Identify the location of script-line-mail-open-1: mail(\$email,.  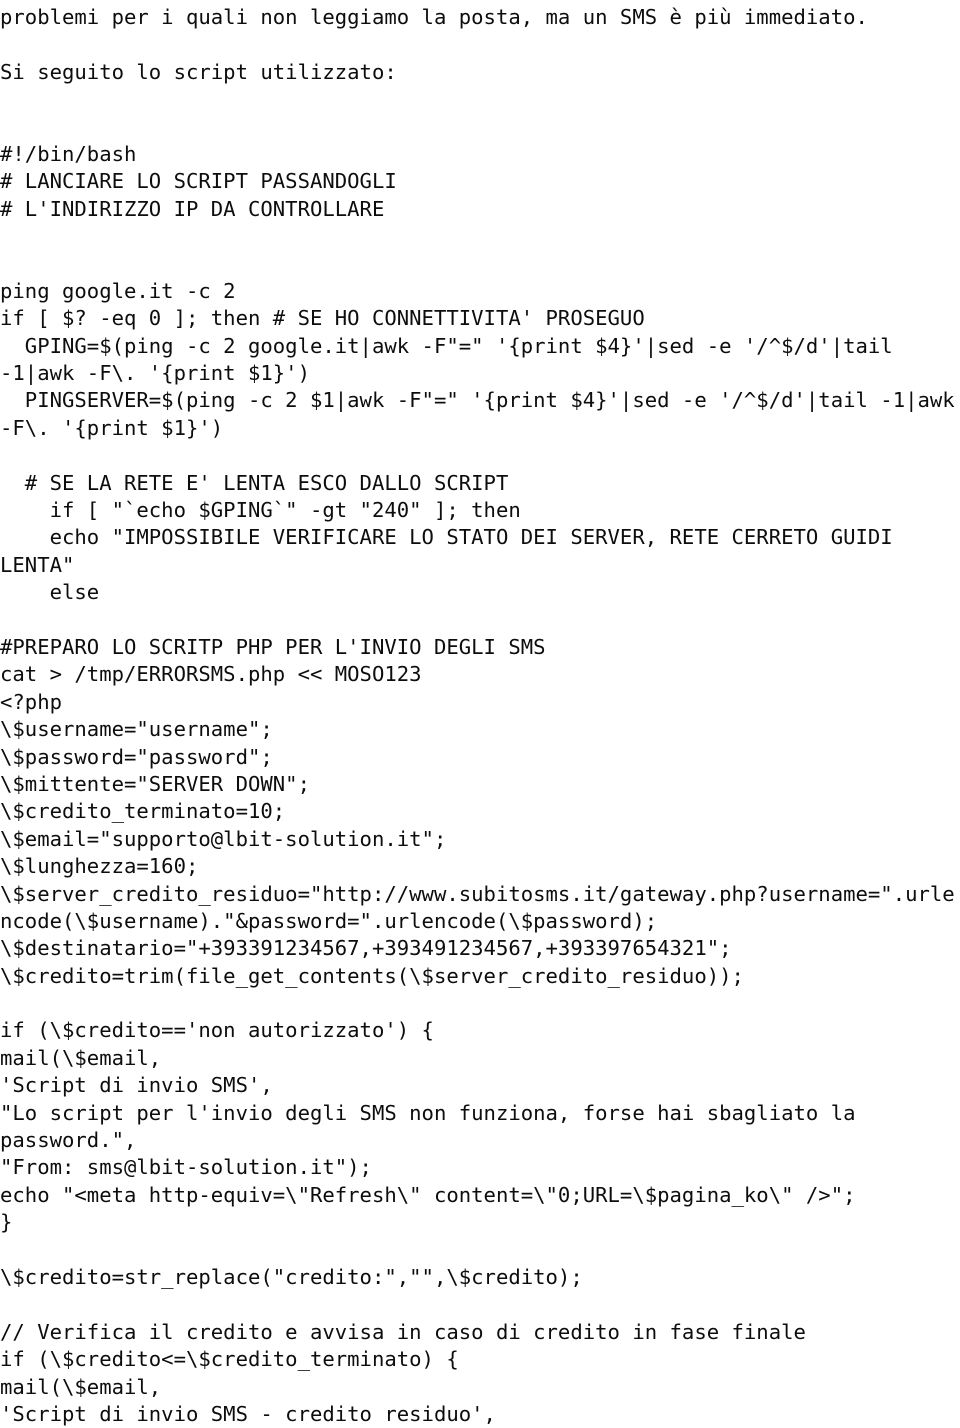
(81, 1057).